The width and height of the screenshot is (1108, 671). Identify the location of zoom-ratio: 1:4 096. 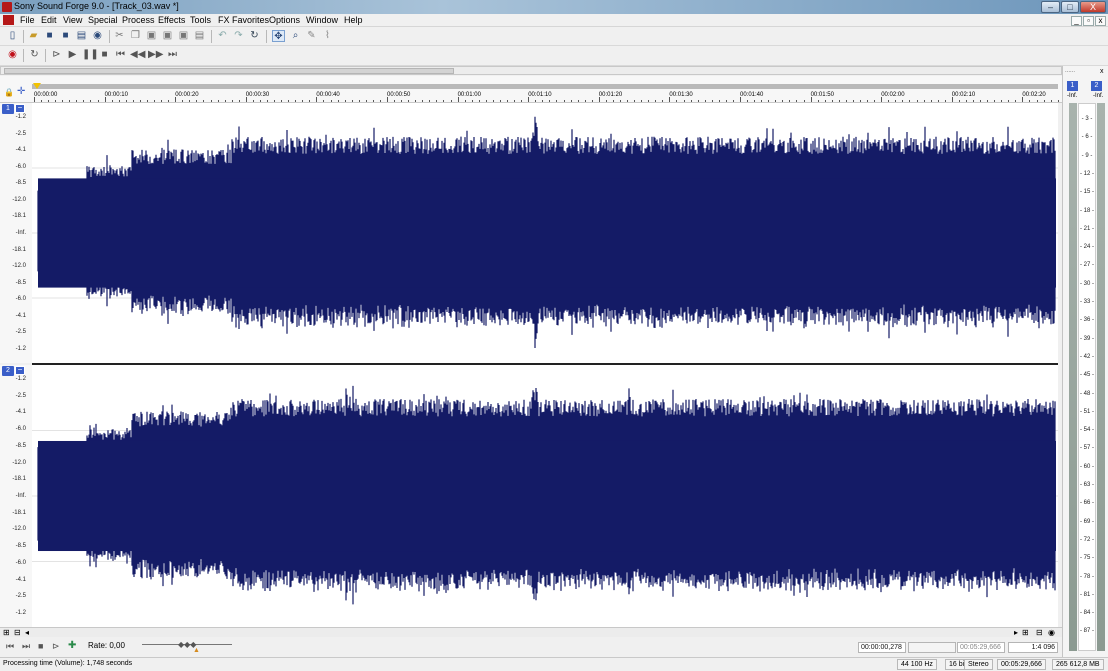
(1033, 647).